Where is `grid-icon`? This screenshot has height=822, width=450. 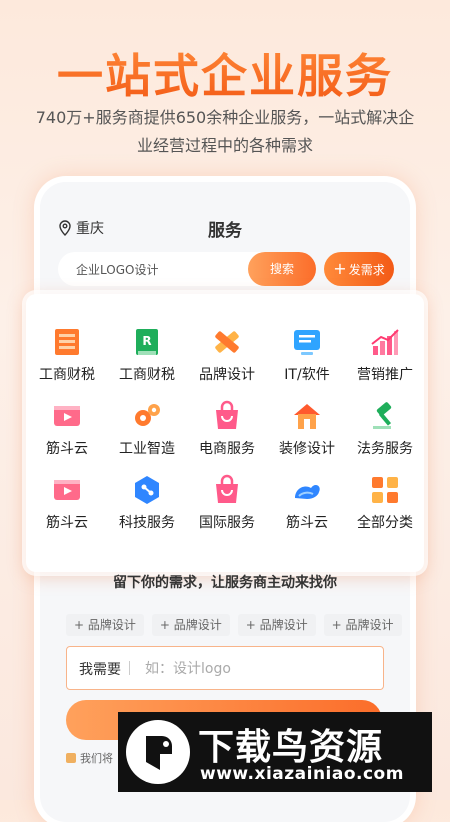 grid-icon is located at coordinates (385, 490).